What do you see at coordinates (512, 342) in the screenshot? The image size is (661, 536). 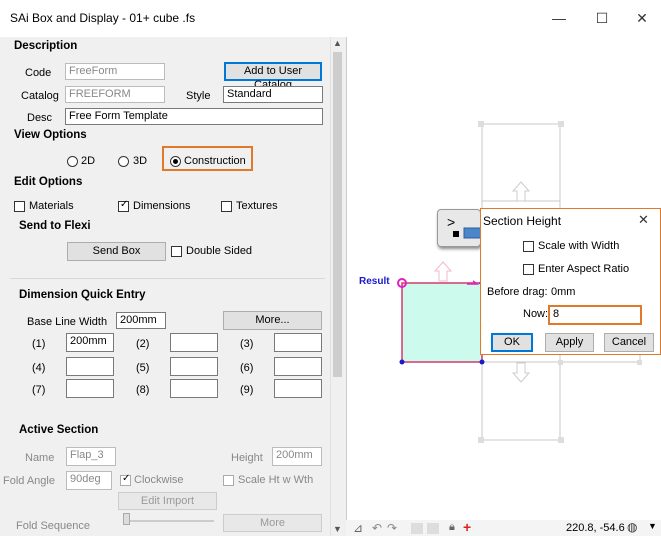 I see `ok-button: OK` at bounding box center [512, 342].